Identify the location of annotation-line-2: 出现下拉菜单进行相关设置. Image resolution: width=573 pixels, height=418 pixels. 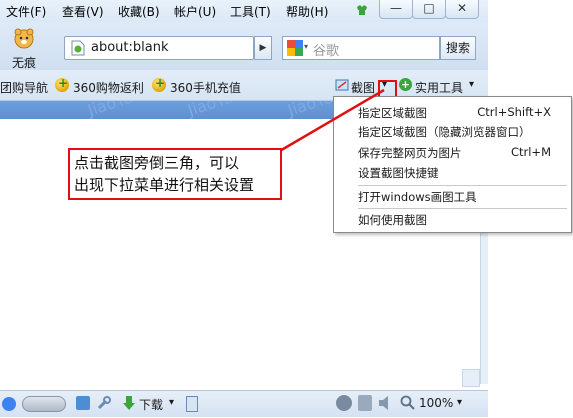
(164, 185).